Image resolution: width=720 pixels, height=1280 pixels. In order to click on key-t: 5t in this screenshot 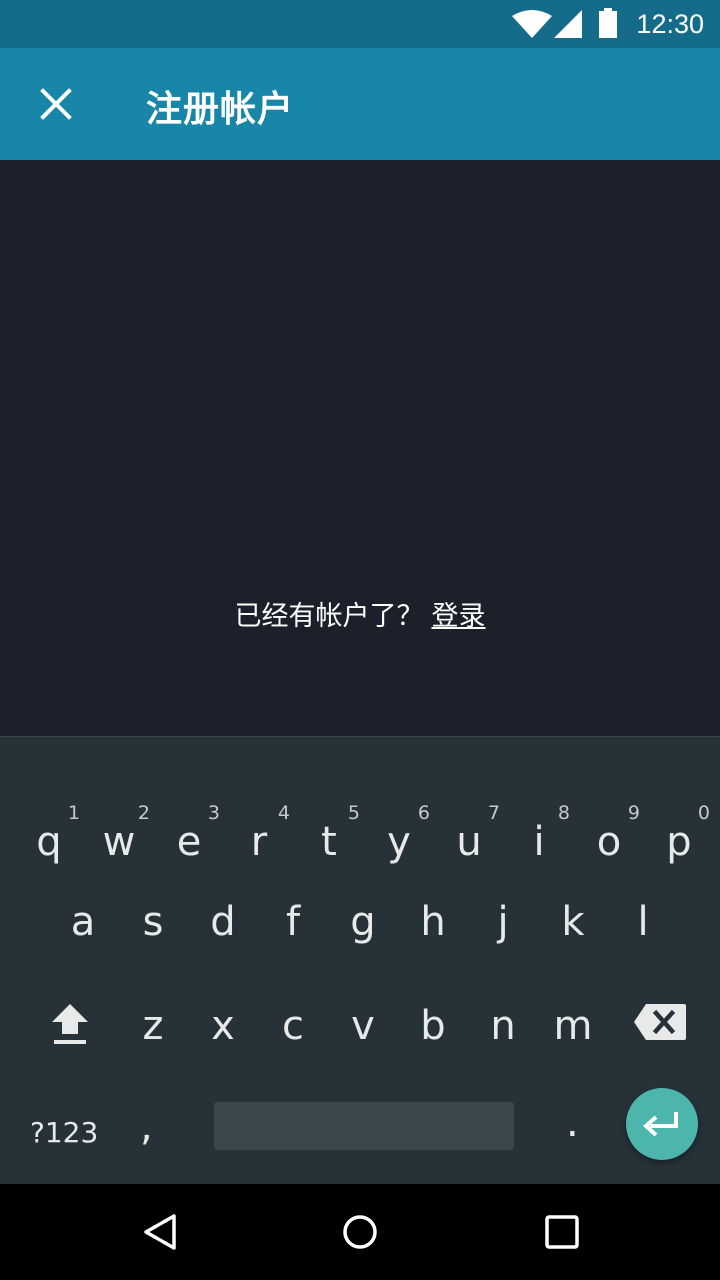, I will do `click(329, 812)`.